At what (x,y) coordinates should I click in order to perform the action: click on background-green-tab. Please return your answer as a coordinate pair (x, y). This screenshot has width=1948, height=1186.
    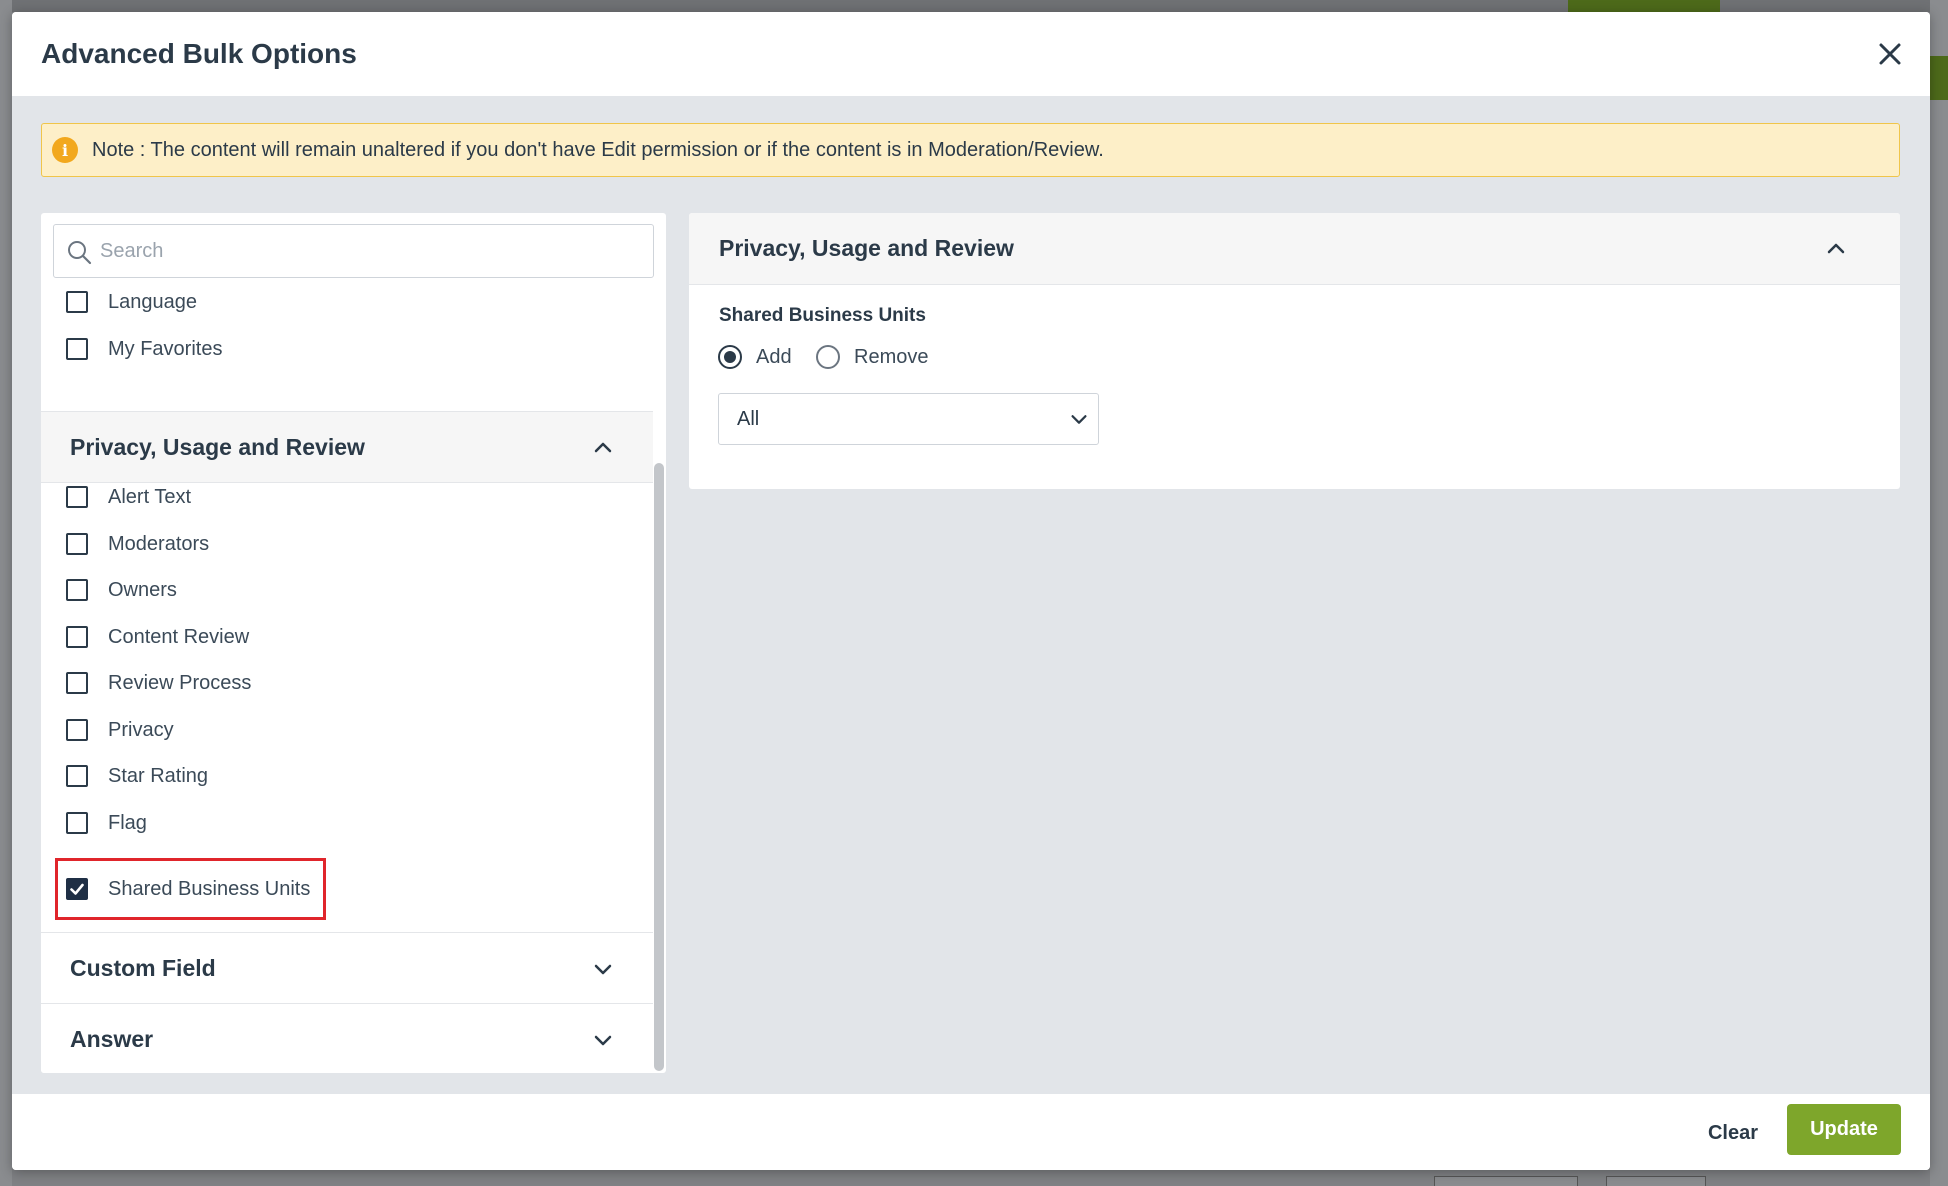
    Looking at the image, I should click on (1938, 78).